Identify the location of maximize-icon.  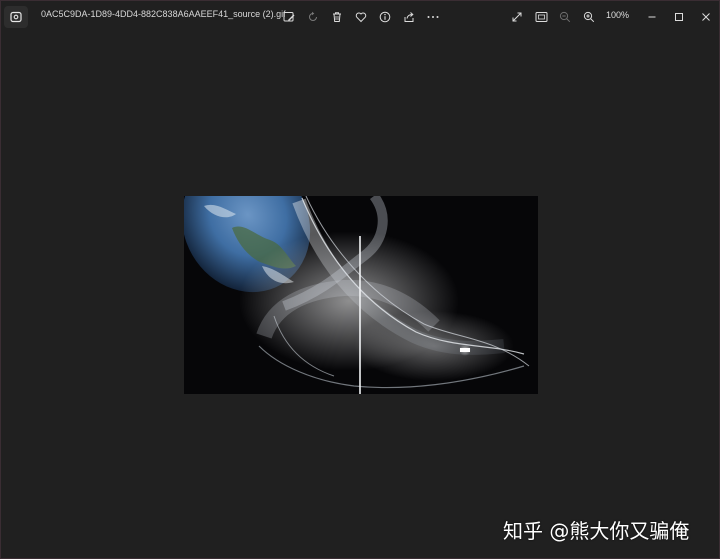
(679, 17).